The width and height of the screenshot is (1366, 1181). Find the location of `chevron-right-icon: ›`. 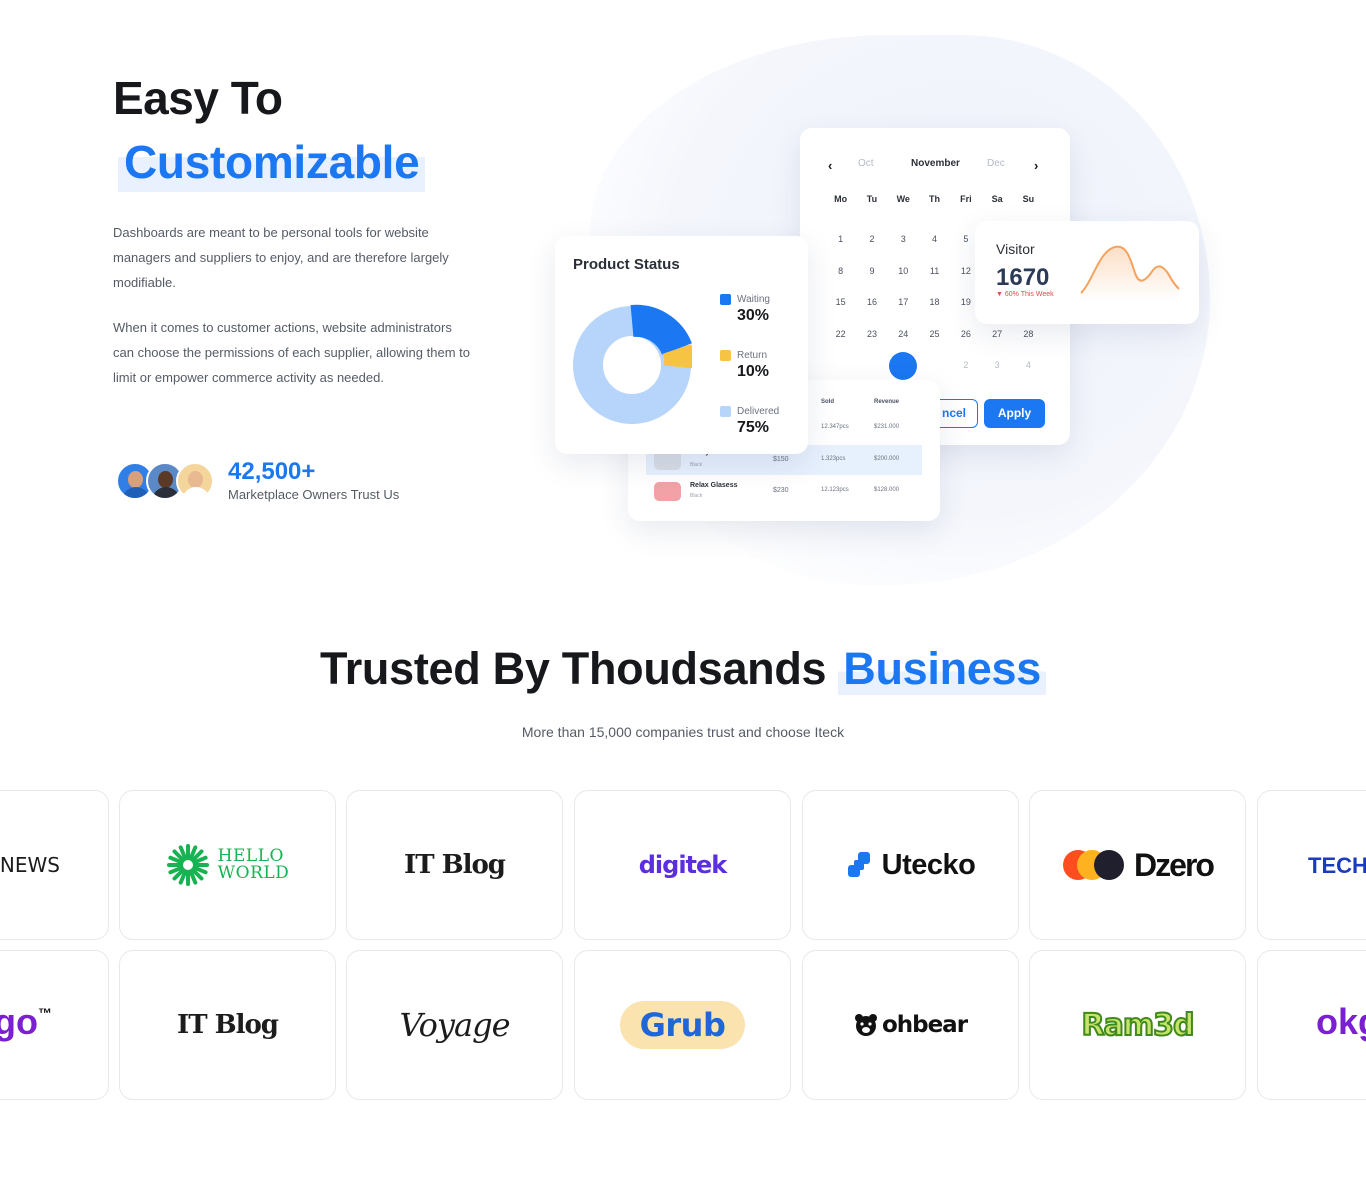

chevron-right-icon: › is located at coordinates (1036, 165).